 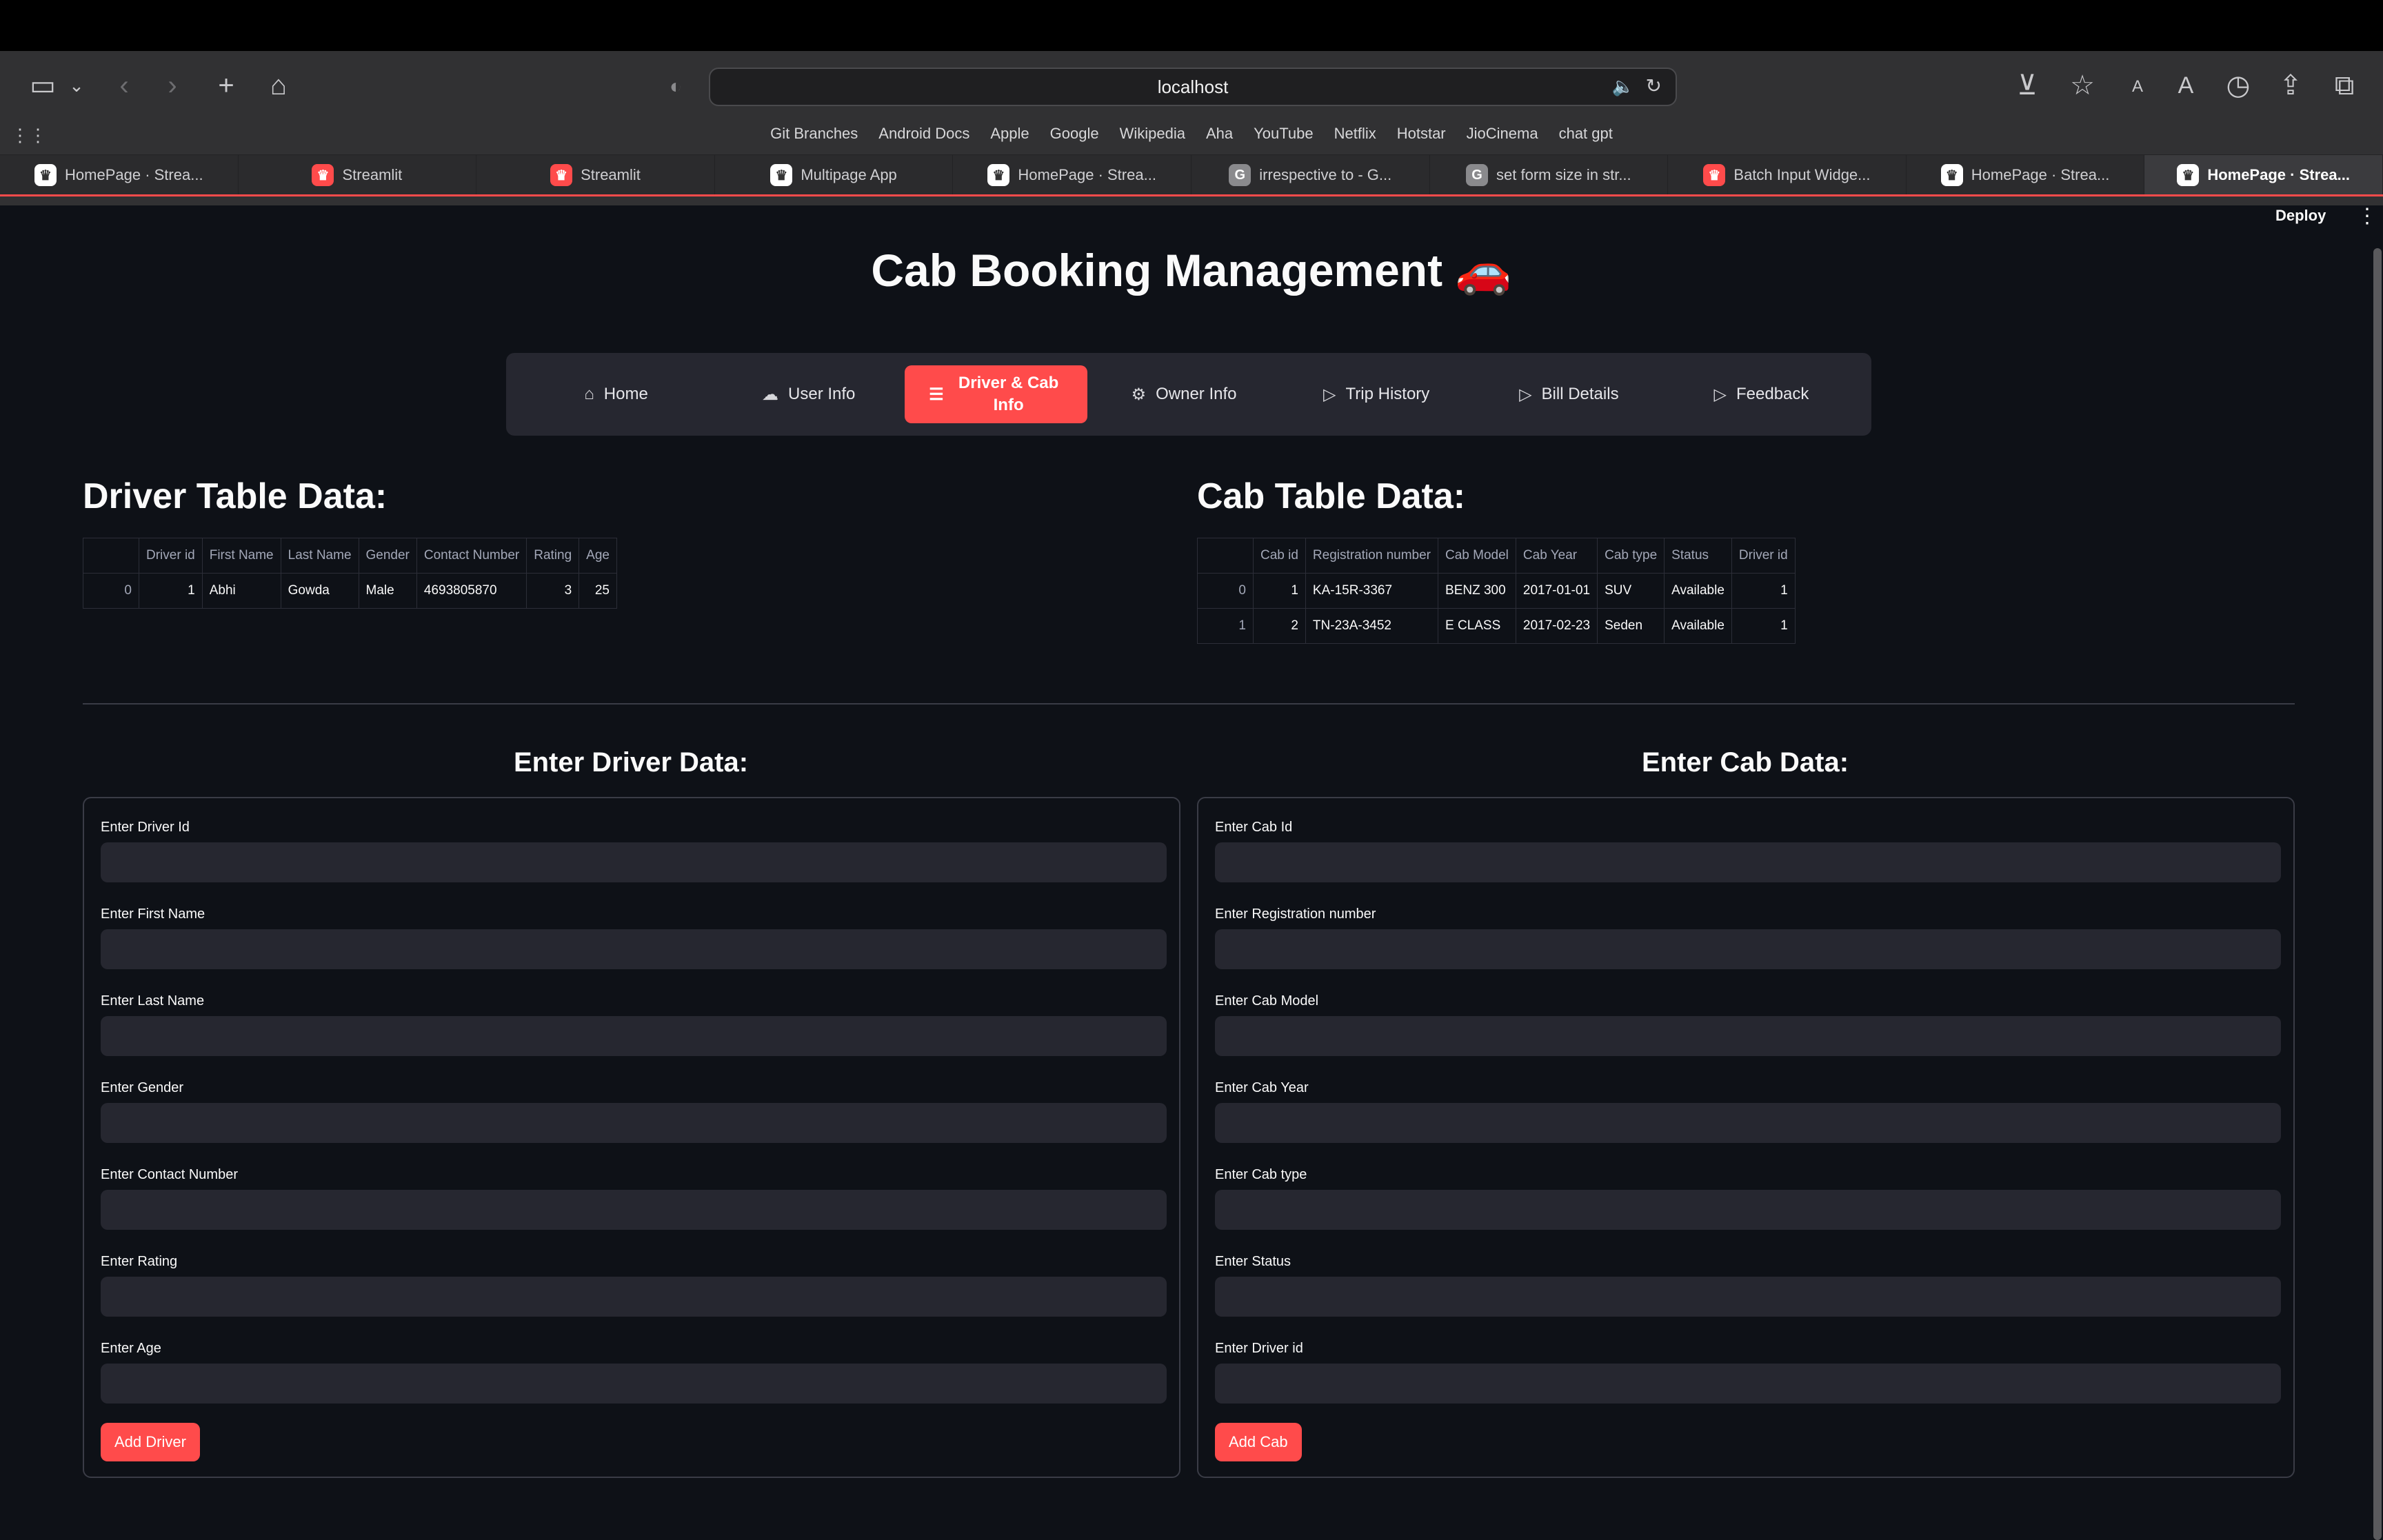 What do you see at coordinates (1631, 591) in the screenshot?
I see `table-cell: SUV` at bounding box center [1631, 591].